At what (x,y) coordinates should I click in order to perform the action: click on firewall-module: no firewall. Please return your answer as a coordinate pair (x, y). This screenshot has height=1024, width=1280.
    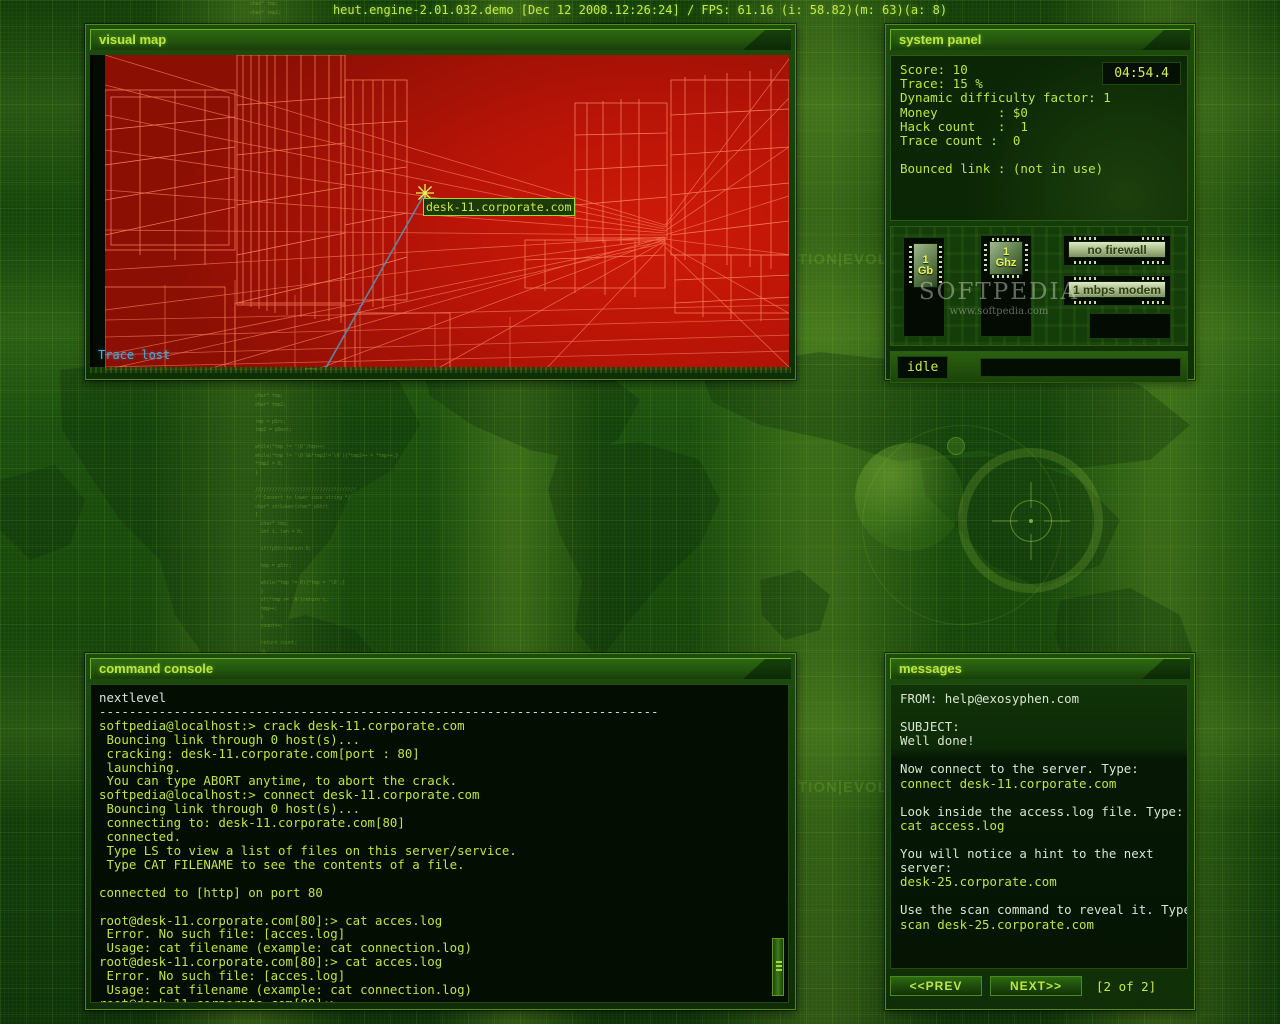
    Looking at the image, I should click on (1117, 249).